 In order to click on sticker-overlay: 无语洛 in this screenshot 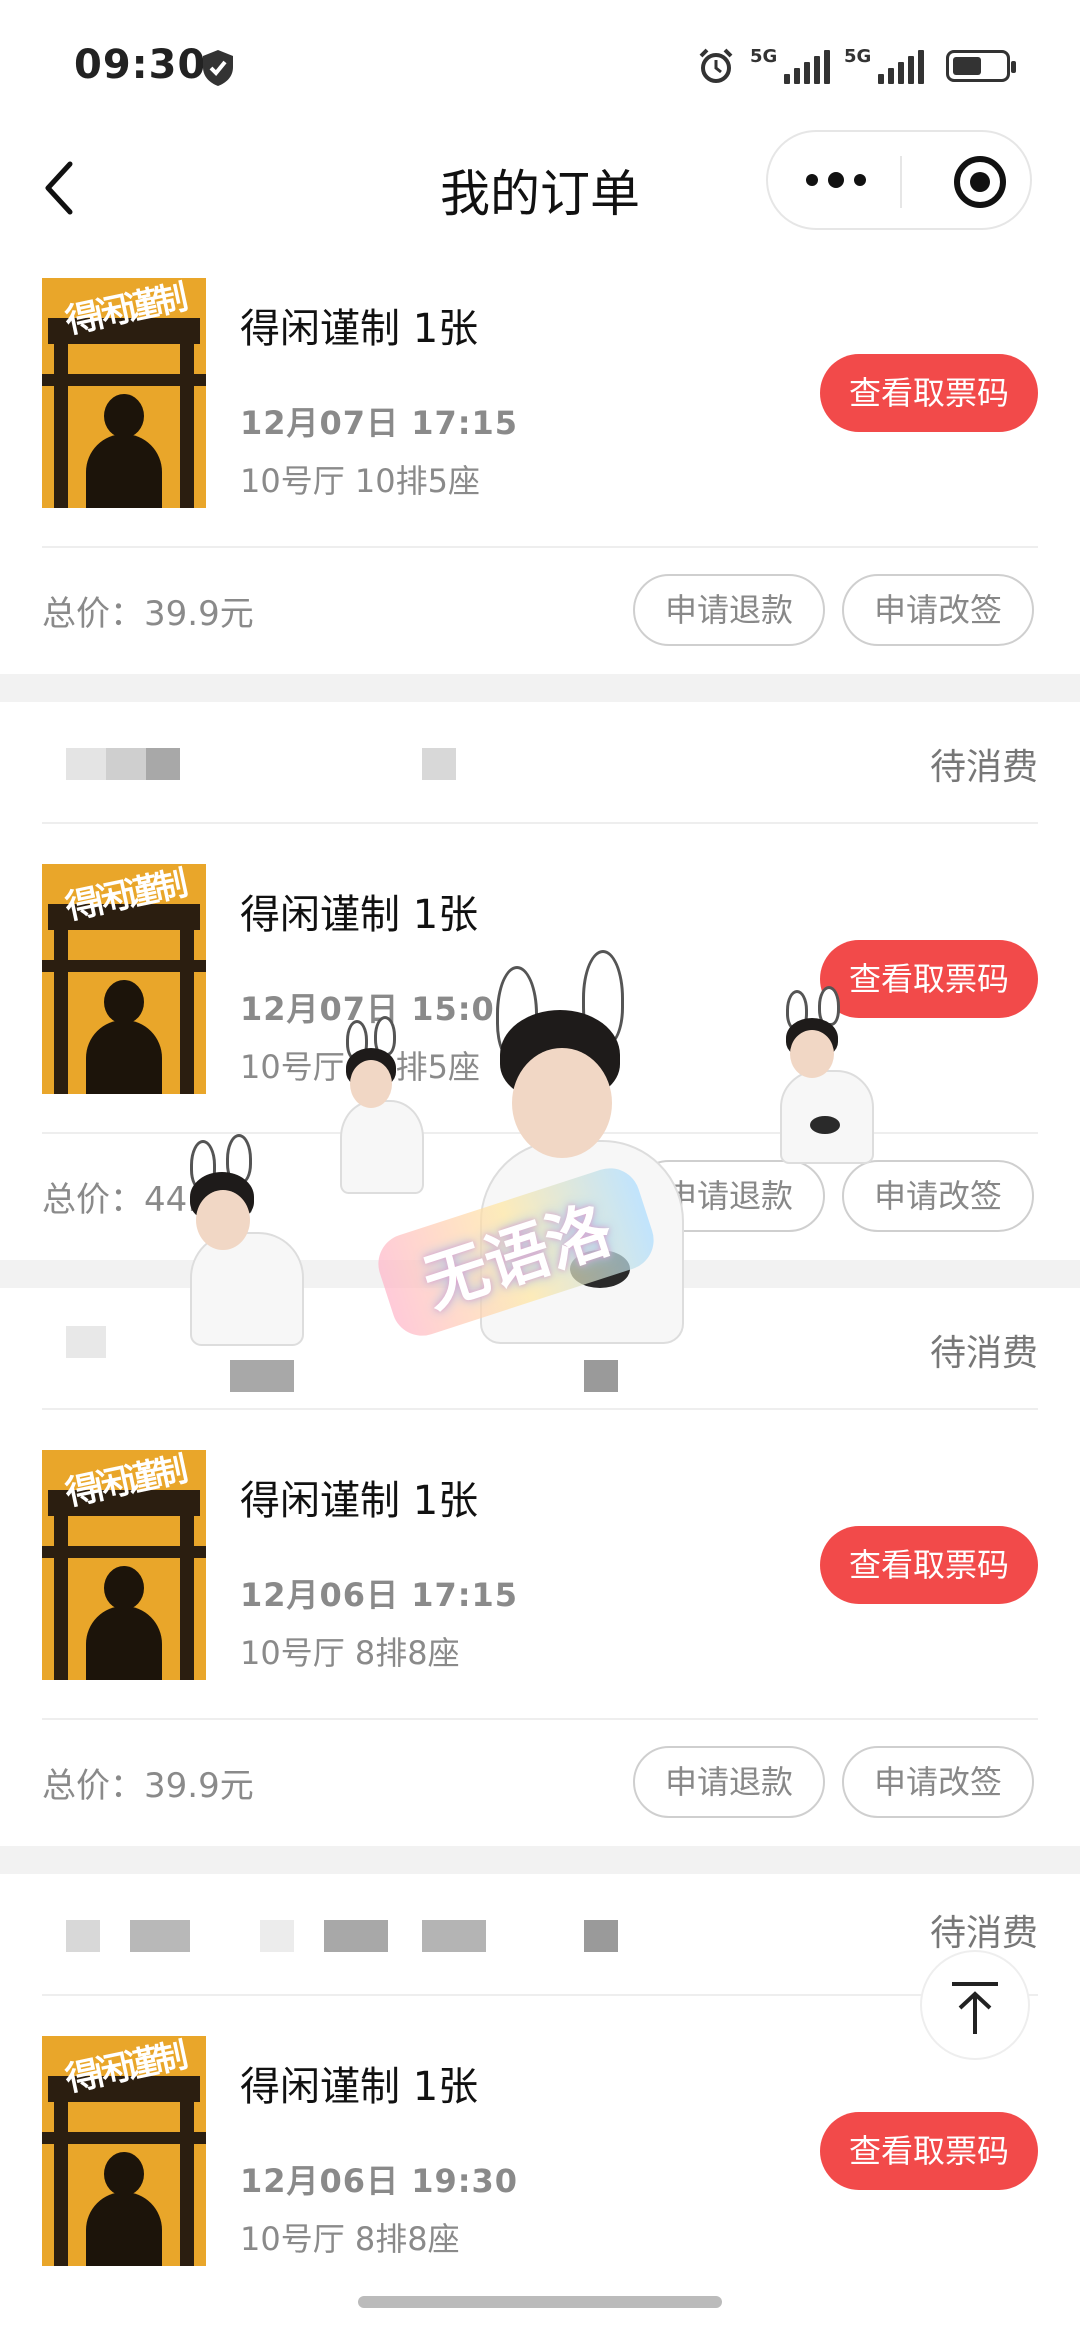, I will do `click(550, 1190)`.